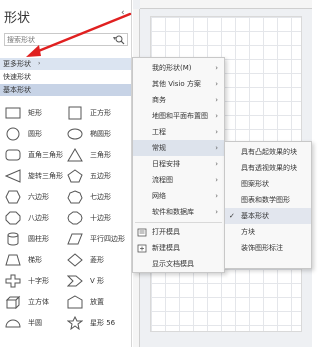 The width and height of the screenshot is (320, 347). What do you see at coordinates (255, 216) in the screenshot?
I see `menu-item-label: 基本形状` at bounding box center [255, 216].